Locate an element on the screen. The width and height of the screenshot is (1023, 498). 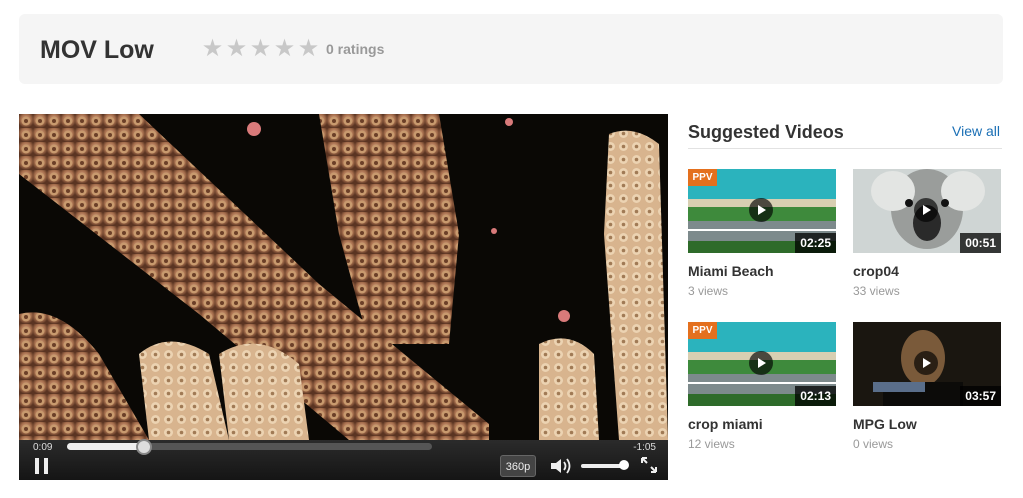
view-count: 0 views is located at coordinates (873, 444).